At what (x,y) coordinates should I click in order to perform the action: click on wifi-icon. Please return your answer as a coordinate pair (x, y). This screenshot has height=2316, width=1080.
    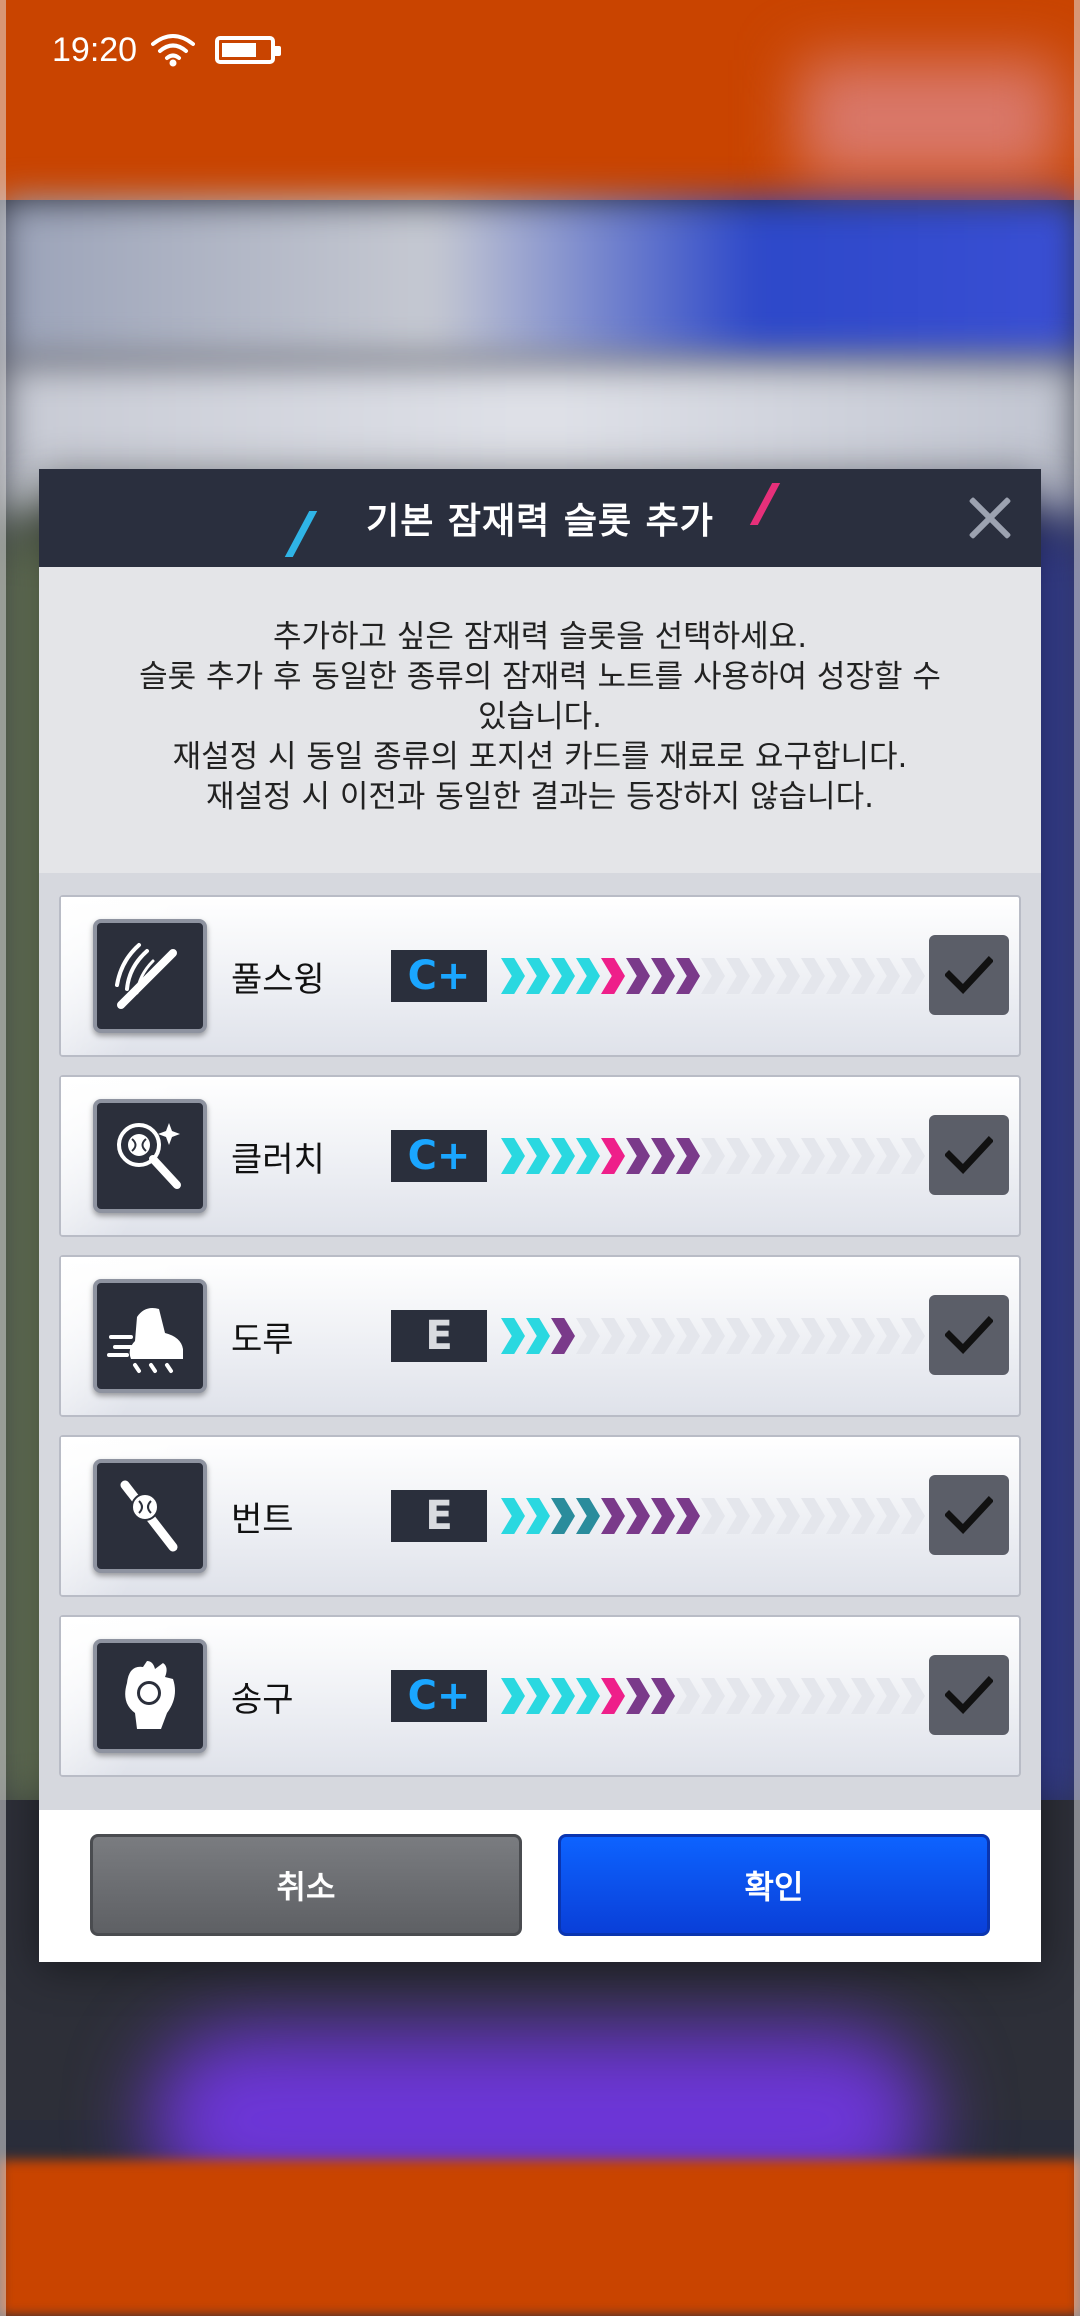
    Looking at the image, I should click on (173, 50).